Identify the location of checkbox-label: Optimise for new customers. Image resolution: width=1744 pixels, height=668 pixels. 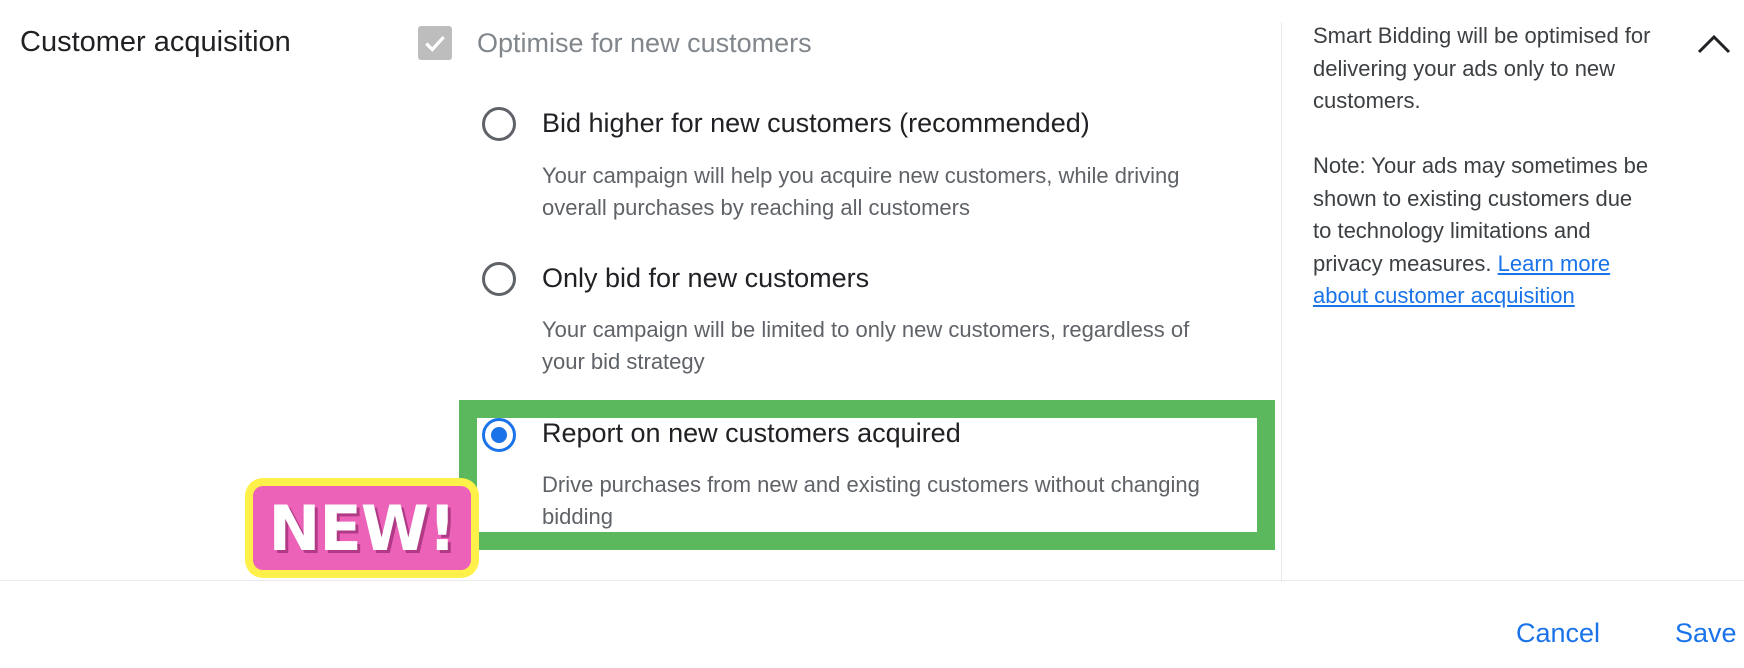
(644, 43).